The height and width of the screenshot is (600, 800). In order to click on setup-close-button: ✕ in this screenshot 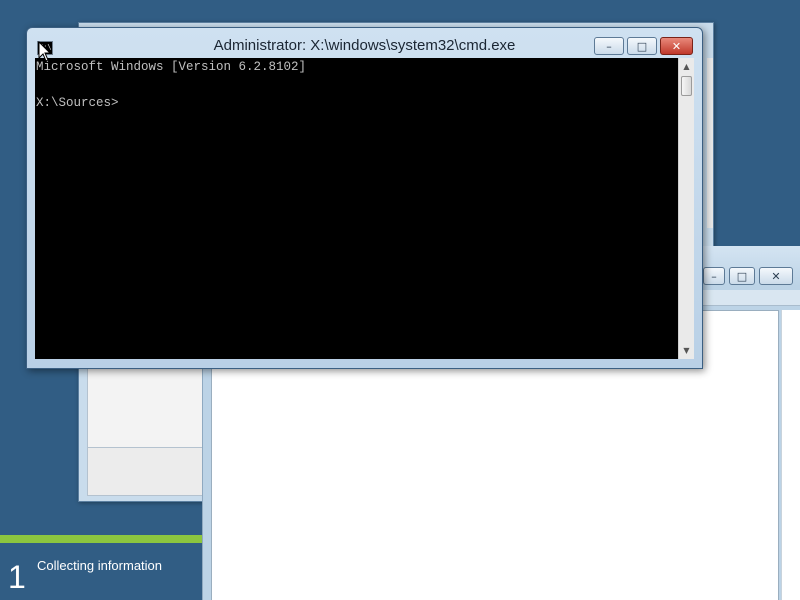, I will do `click(776, 276)`.